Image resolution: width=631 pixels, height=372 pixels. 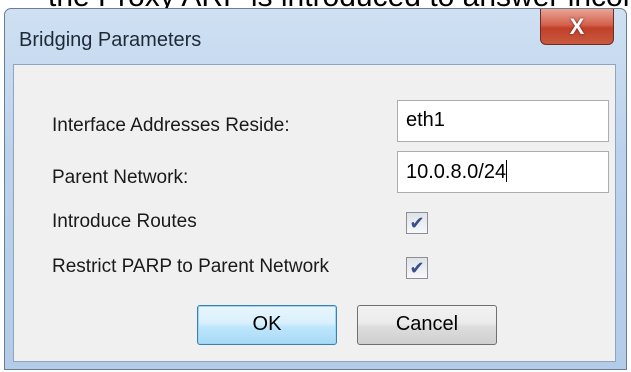 I want to click on introduce-routes-checkbox: ✔, so click(x=417, y=223).